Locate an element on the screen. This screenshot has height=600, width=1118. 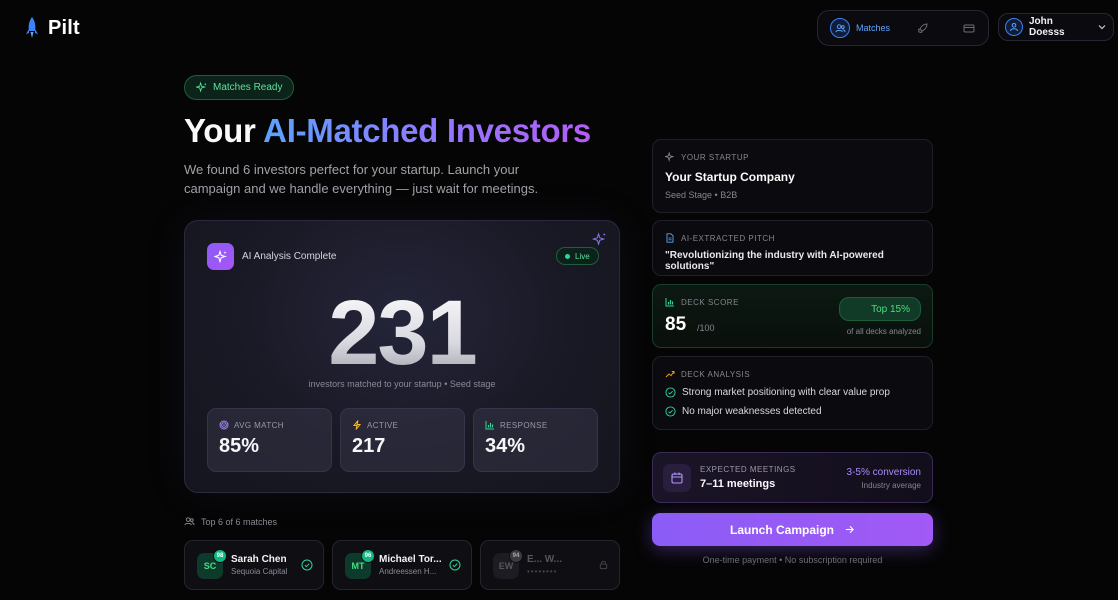
calendar-icon is located at coordinates (677, 478).